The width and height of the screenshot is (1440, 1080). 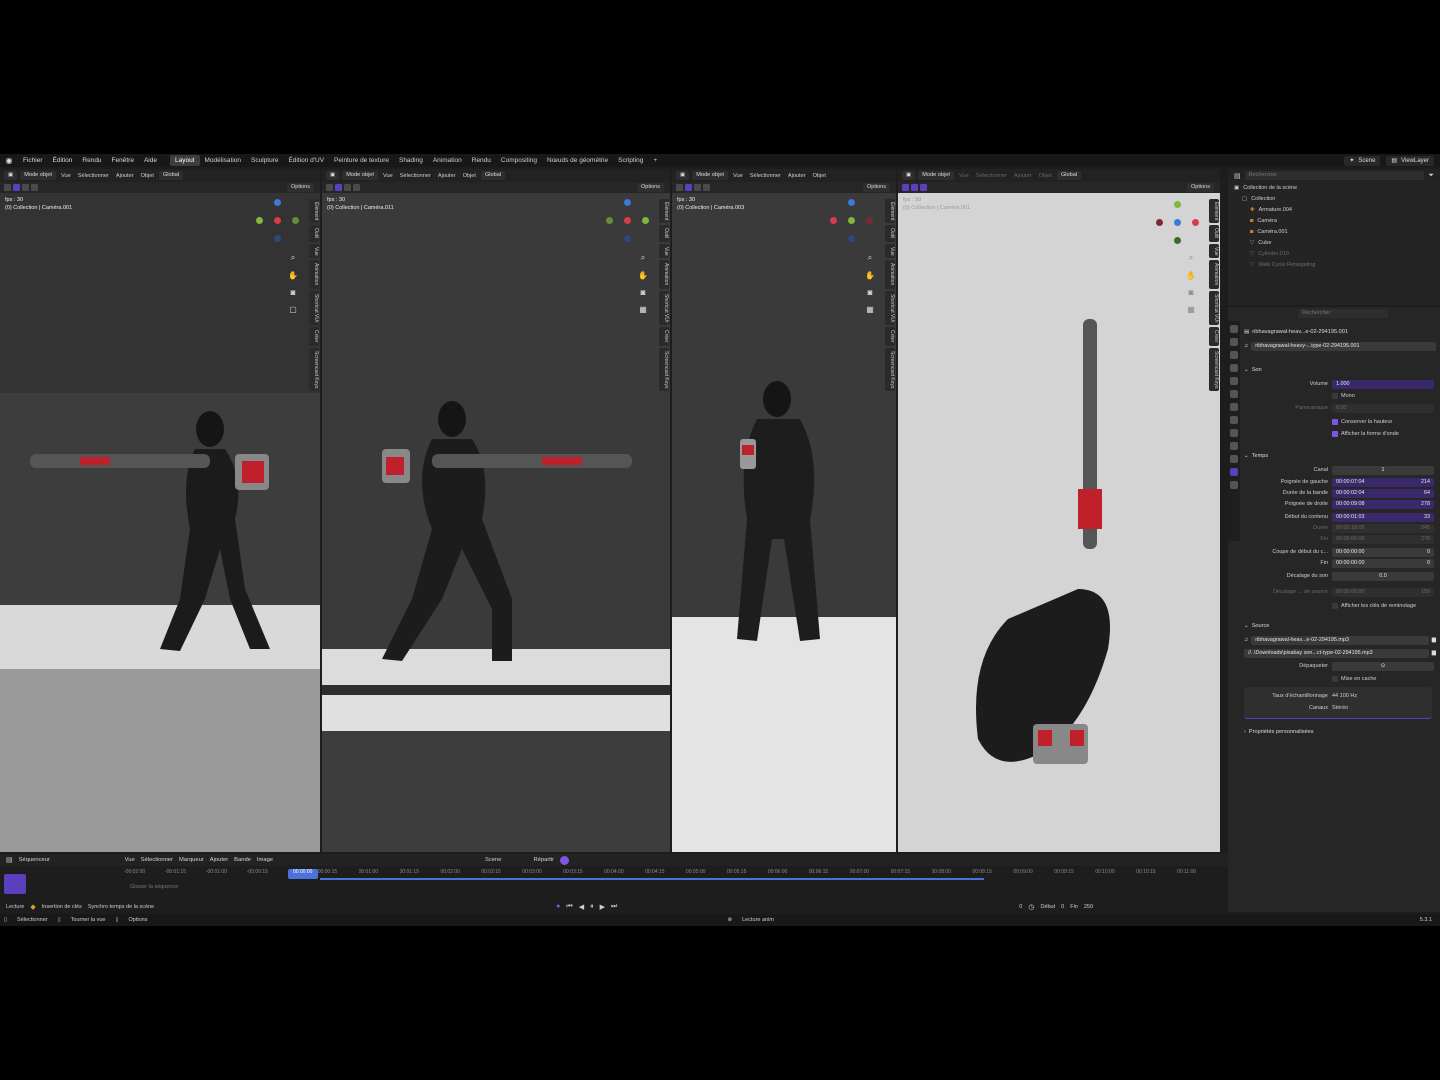 What do you see at coordinates (630, 160) in the screenshot?
I see `tab-scripting: Scripting` at bounding box center [630, 160].